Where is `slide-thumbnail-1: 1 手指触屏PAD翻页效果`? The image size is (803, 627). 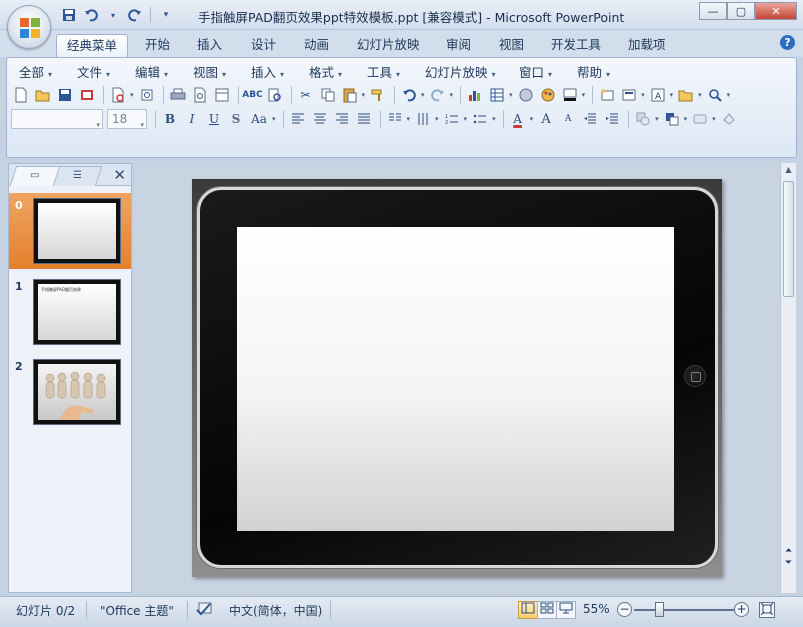 slide-thumbnail-1: 1 手指触屏PAD翻页效果 is located at coordinates (70, 312).